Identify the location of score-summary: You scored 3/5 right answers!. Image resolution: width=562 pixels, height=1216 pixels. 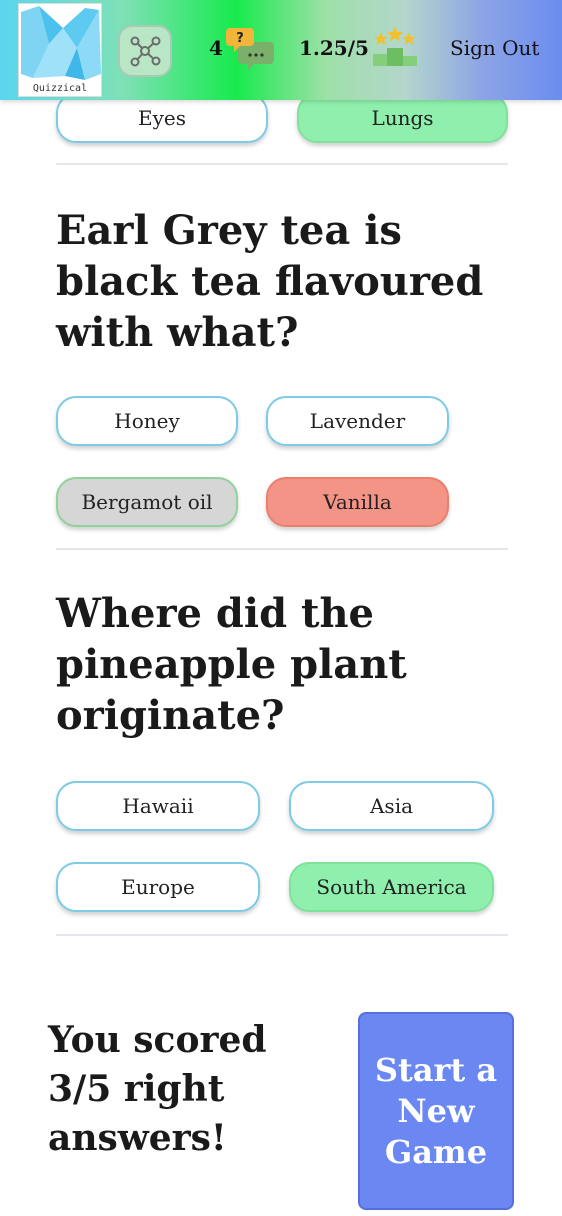
(157, 1089).